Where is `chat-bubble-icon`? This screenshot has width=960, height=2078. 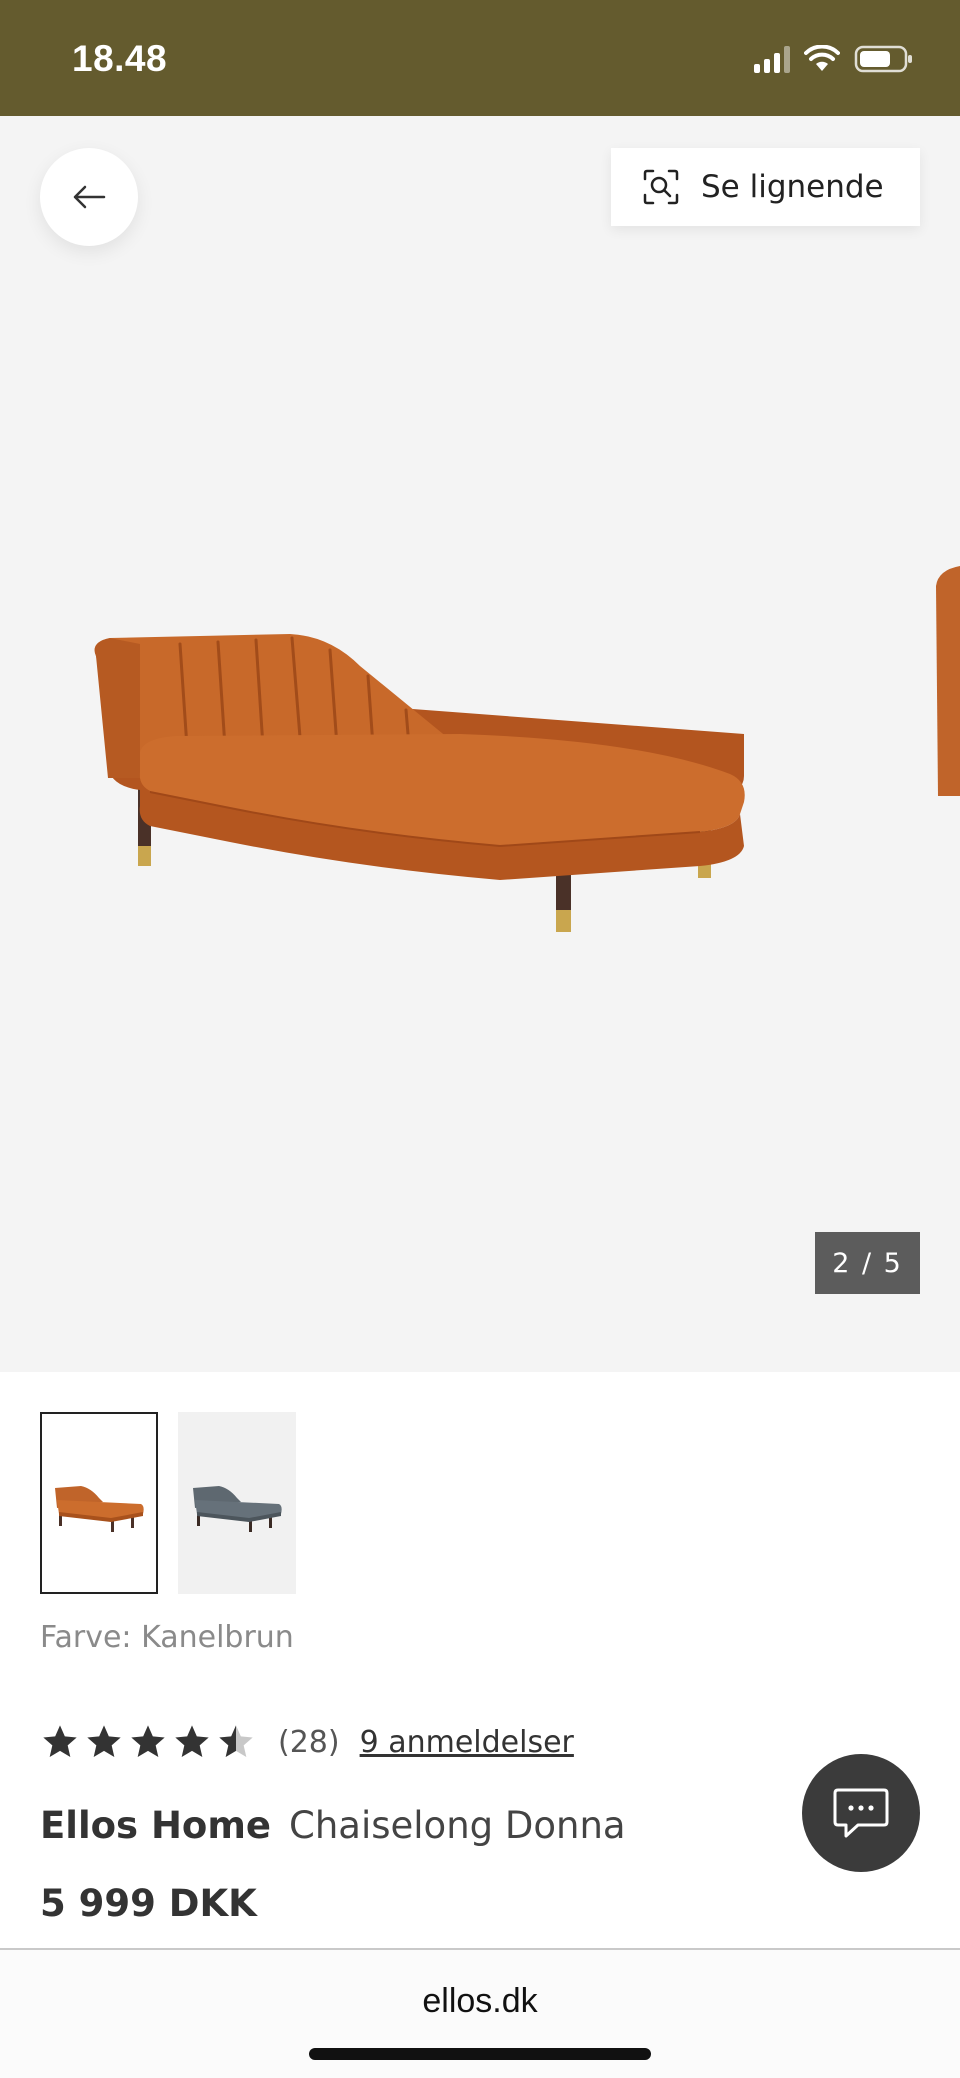 chat-bubble-icon is located at coordinates (861, 1813).